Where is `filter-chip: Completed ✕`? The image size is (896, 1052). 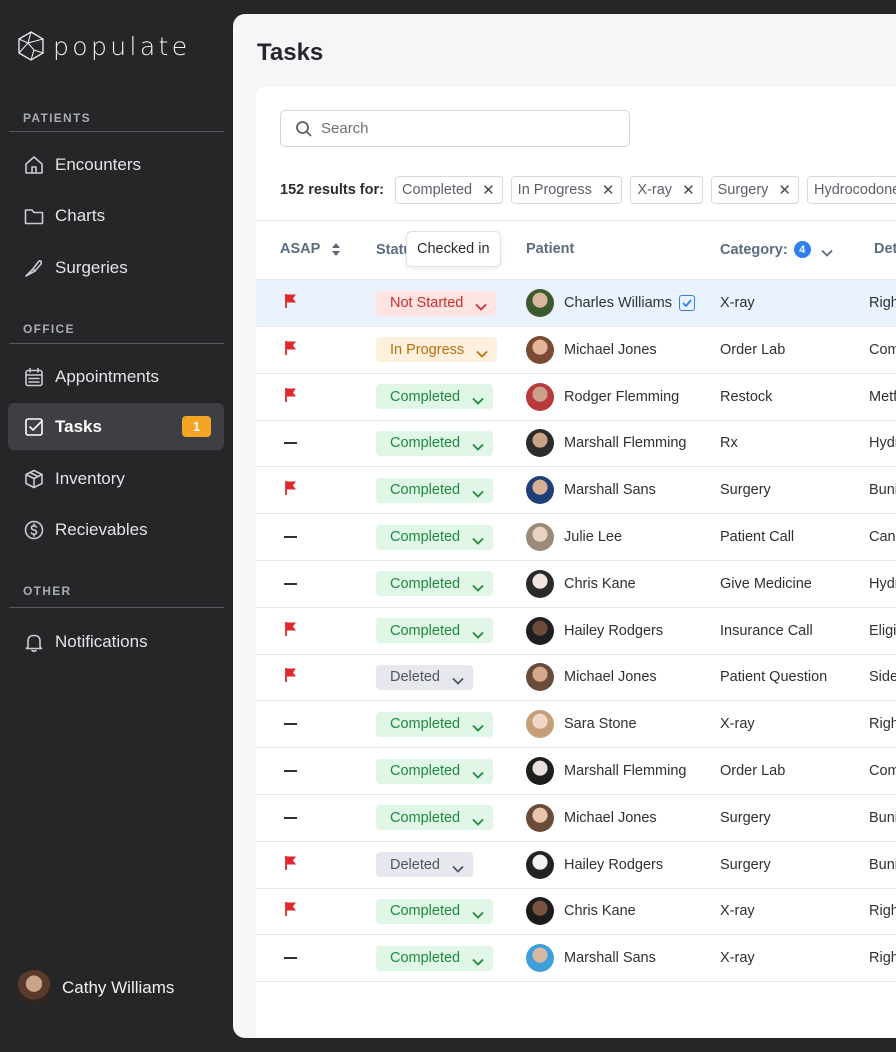 filter-chip: Completed ✕ is located at coordinates (448, 190).